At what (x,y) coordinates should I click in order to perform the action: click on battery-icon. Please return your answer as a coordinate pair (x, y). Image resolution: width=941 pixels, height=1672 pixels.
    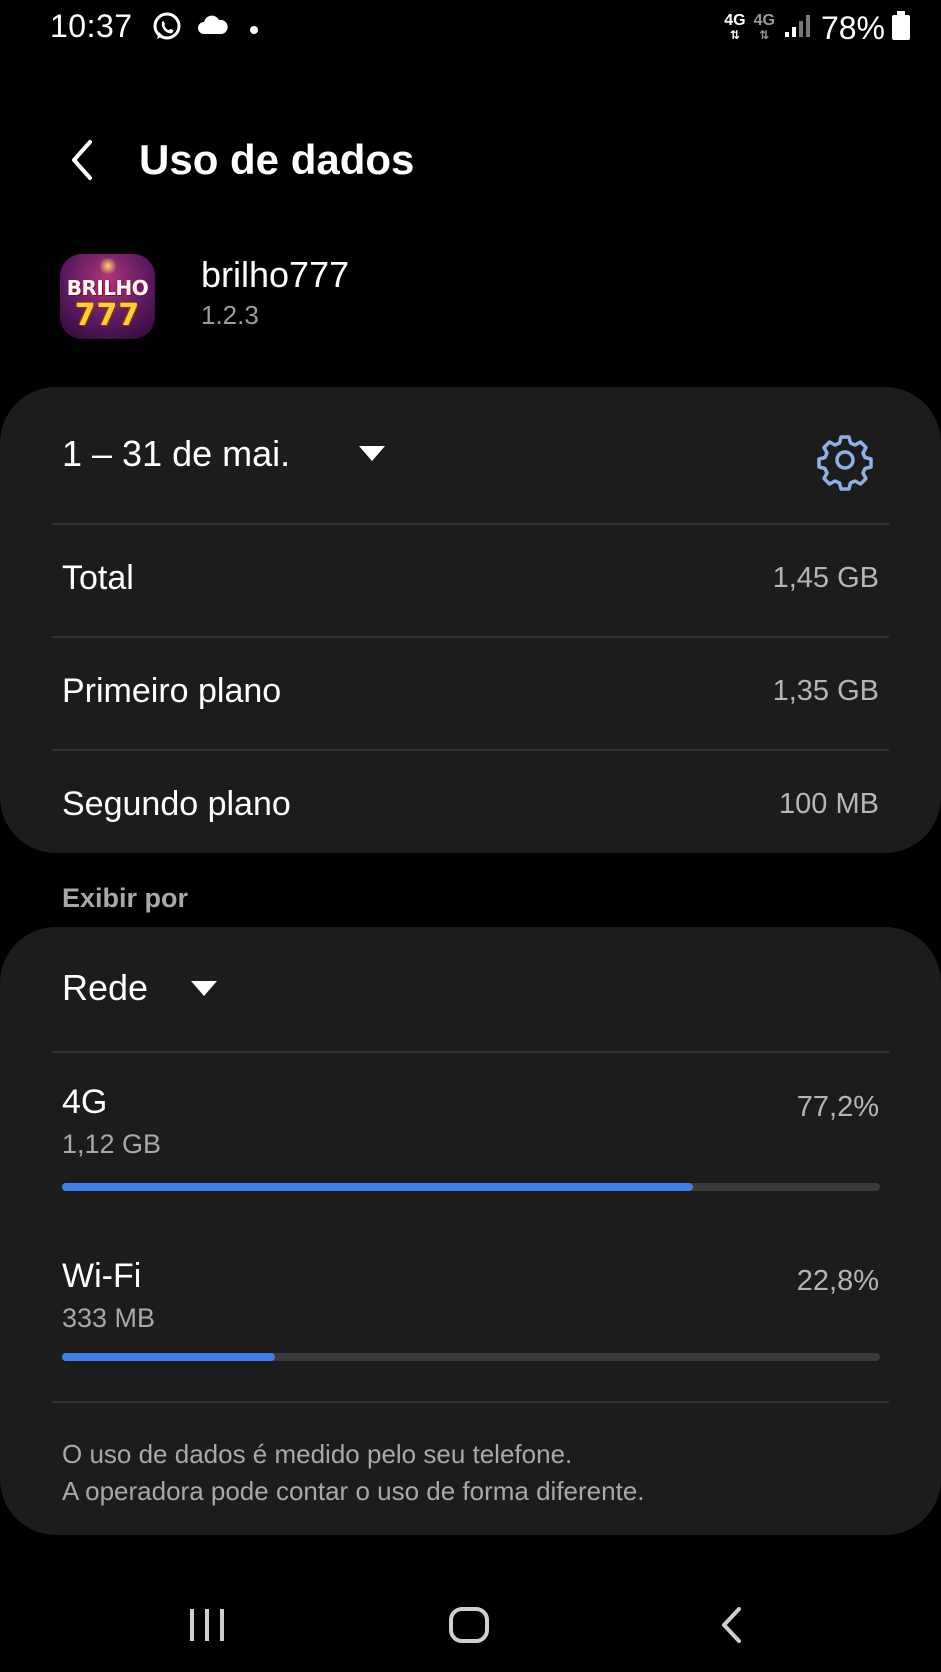
    Looking at the image, I should click on (901, 28).